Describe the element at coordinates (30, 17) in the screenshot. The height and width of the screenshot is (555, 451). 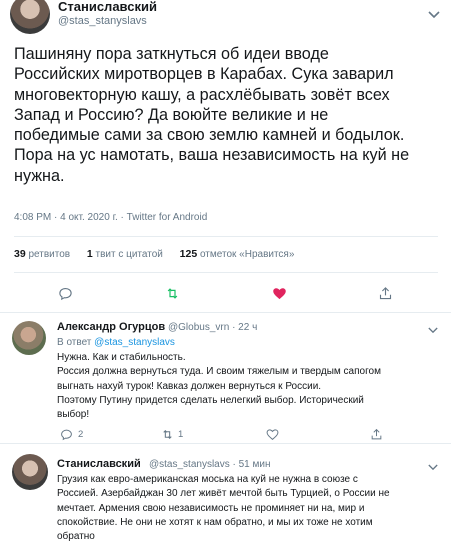
I see `author-avatar` at that location.